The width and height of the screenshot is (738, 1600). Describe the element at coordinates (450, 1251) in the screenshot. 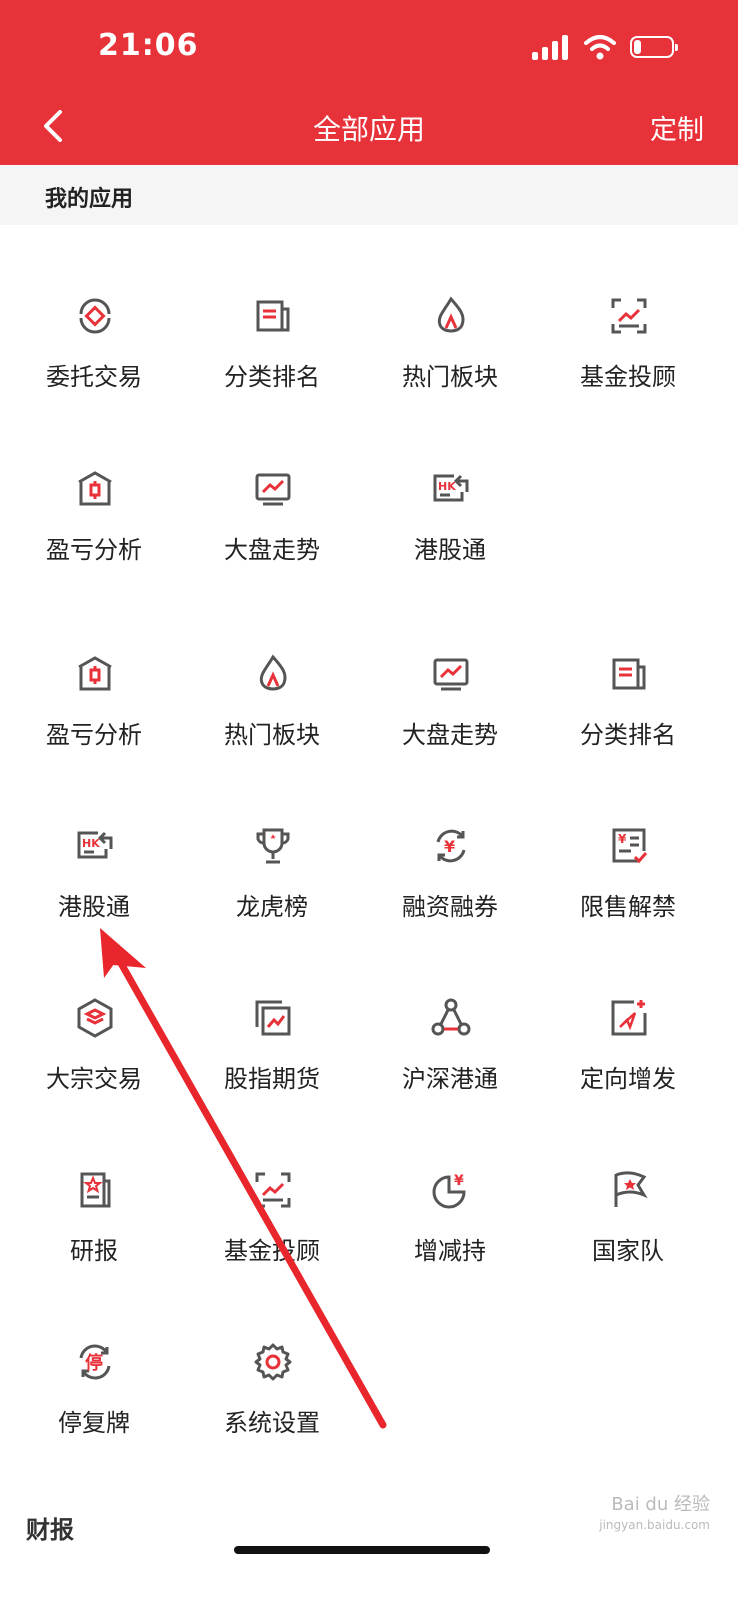

I see `app-label: 增减持` at that location.